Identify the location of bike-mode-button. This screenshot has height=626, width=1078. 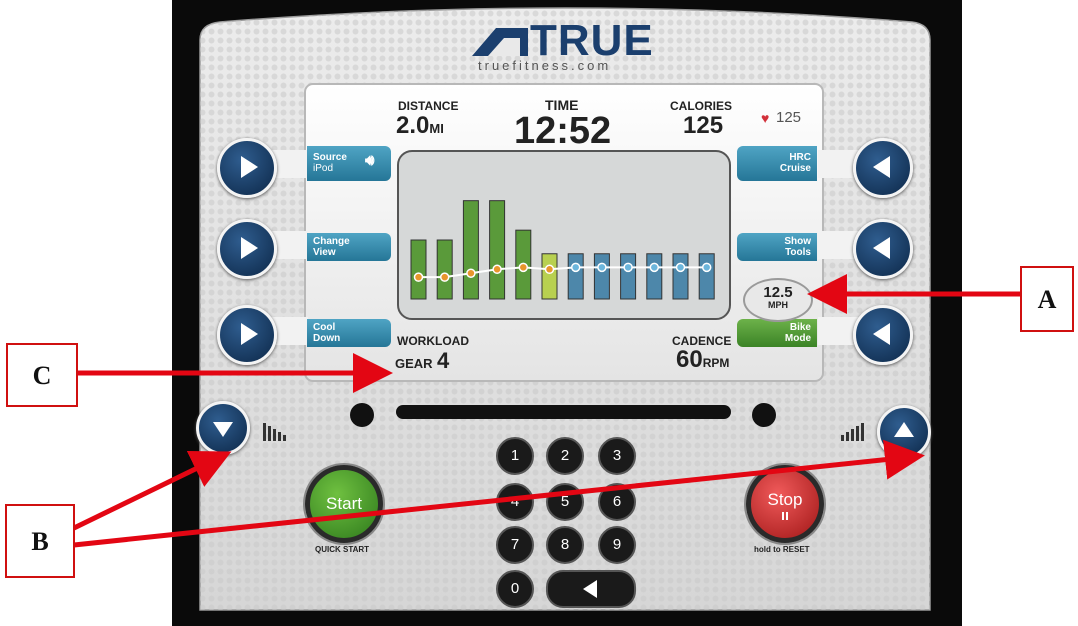
(883, 335).